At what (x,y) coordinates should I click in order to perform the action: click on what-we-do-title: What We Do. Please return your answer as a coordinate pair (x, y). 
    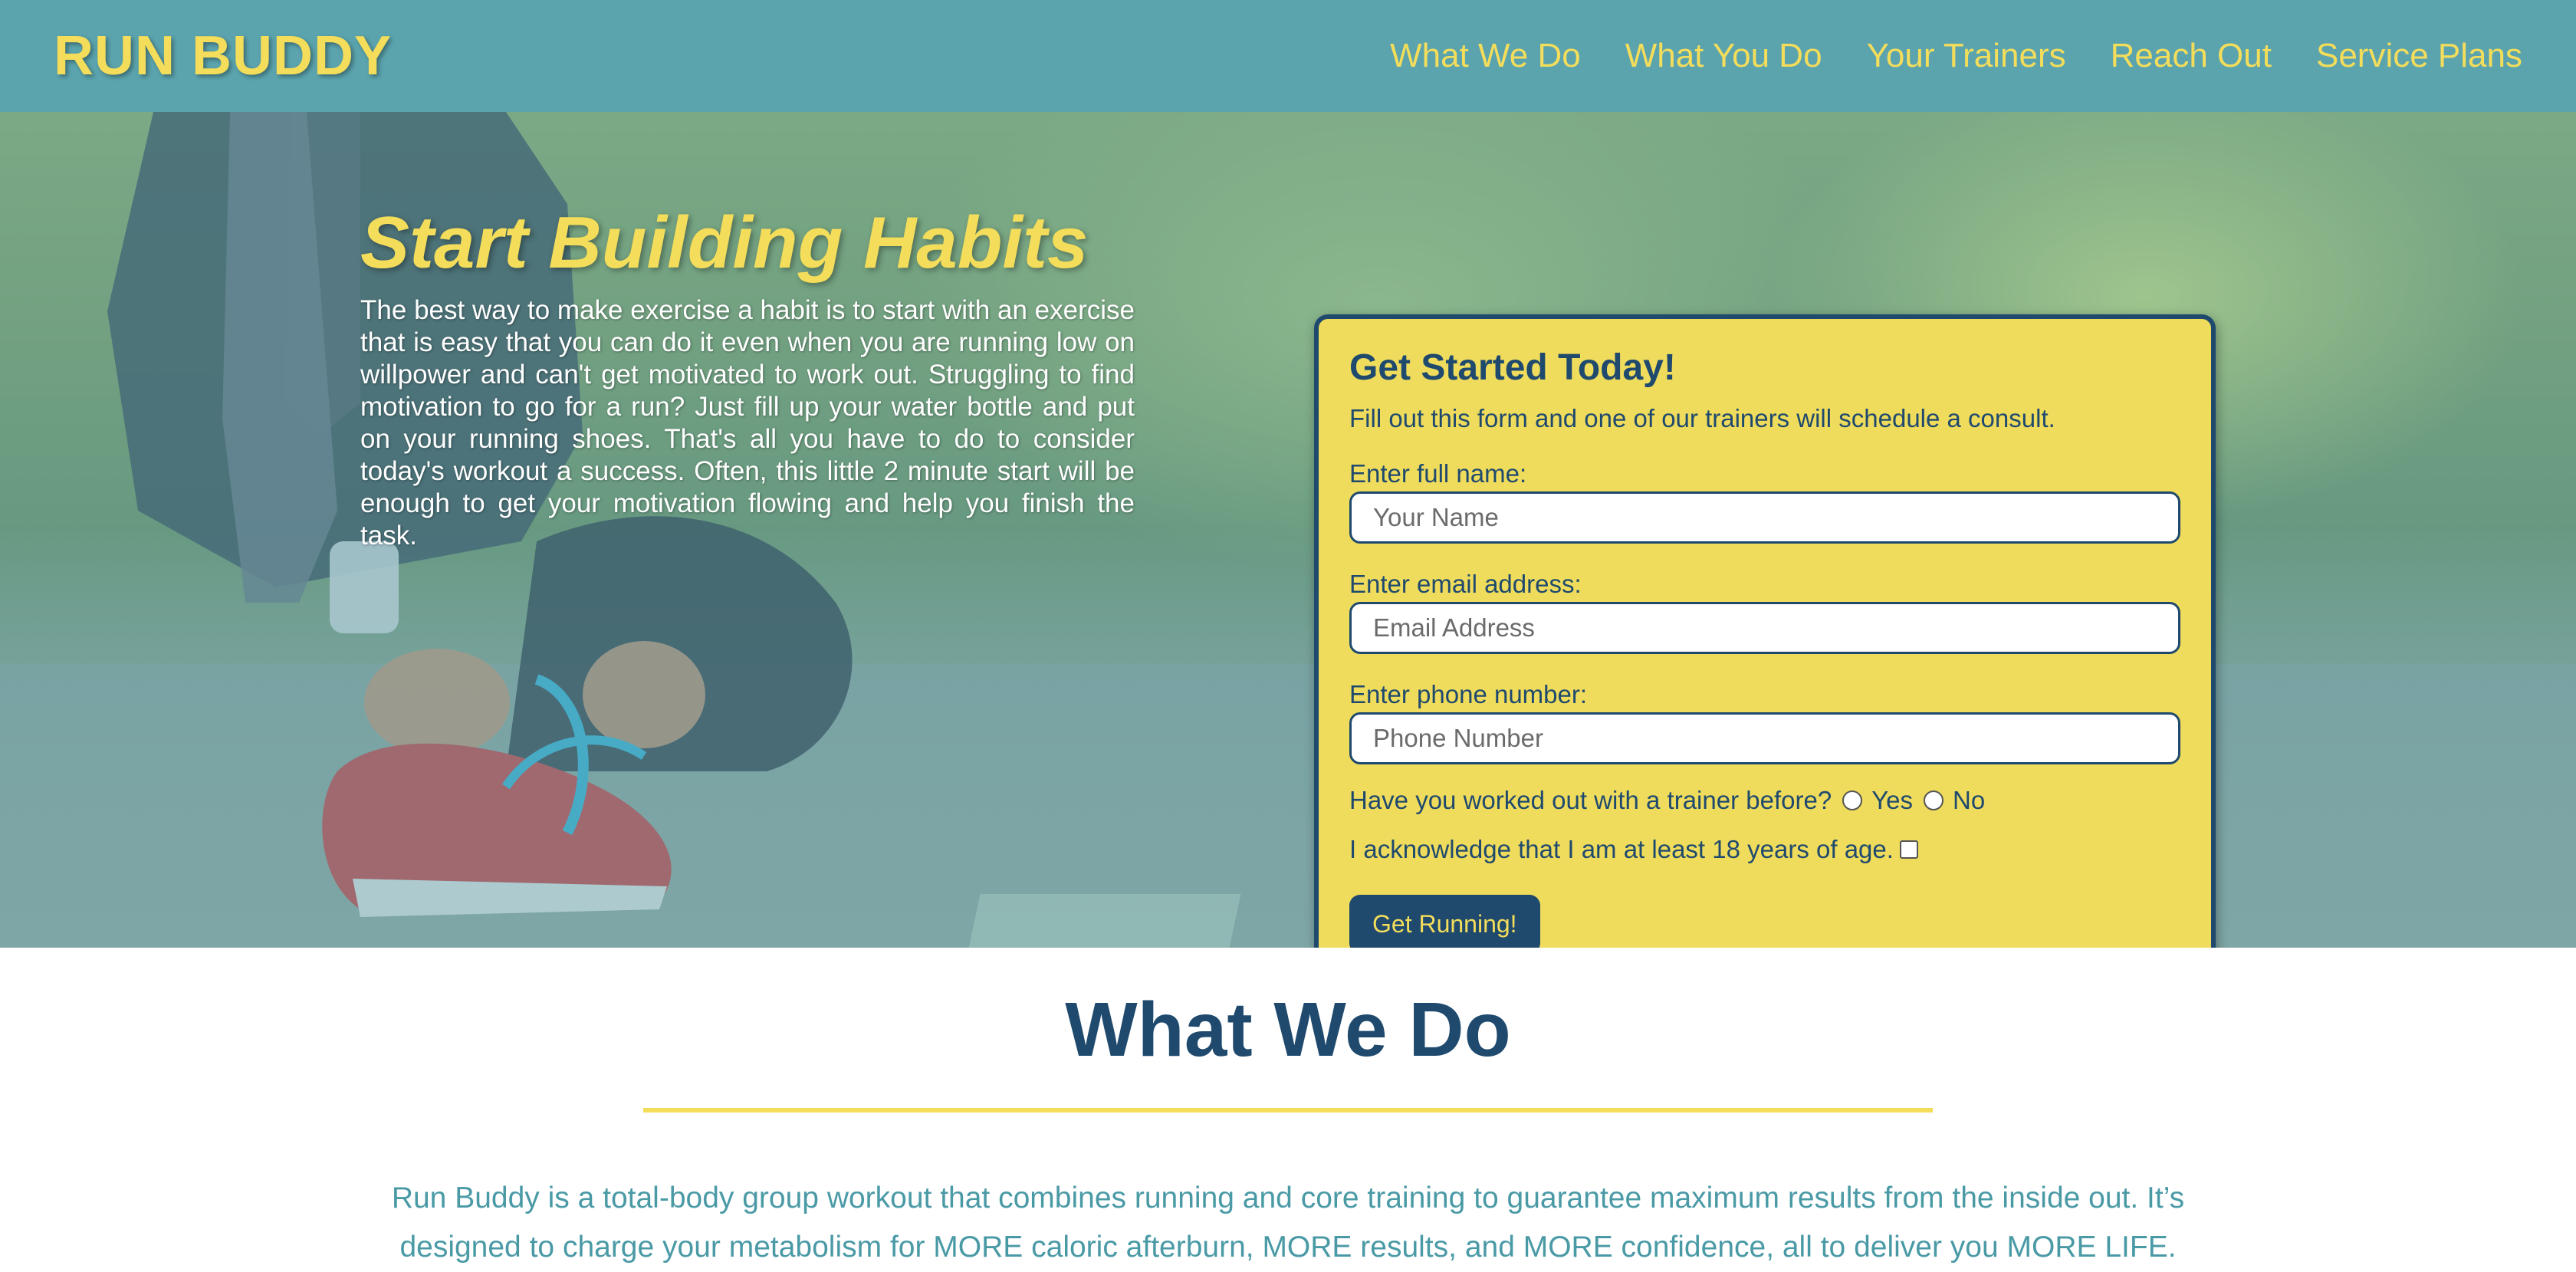
    Looking at the image, I should click on (1288, 1030).